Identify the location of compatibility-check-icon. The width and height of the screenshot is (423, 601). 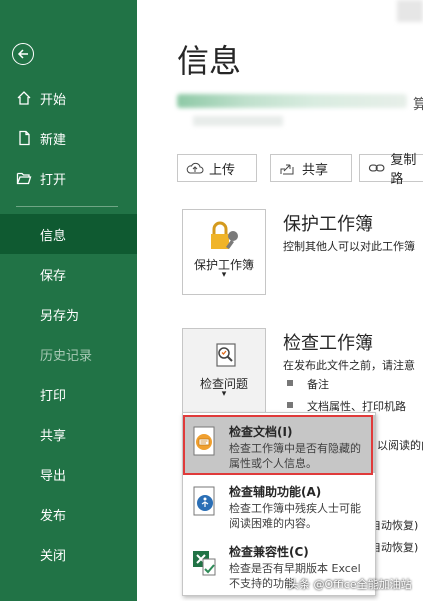
(204, 563).